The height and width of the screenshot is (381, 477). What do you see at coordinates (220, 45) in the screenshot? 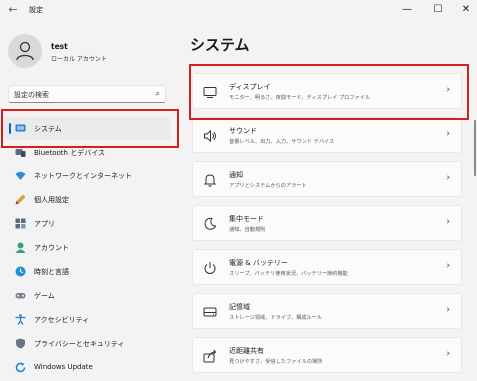
I see `page-title: システム` at bounding box center [220, 45].